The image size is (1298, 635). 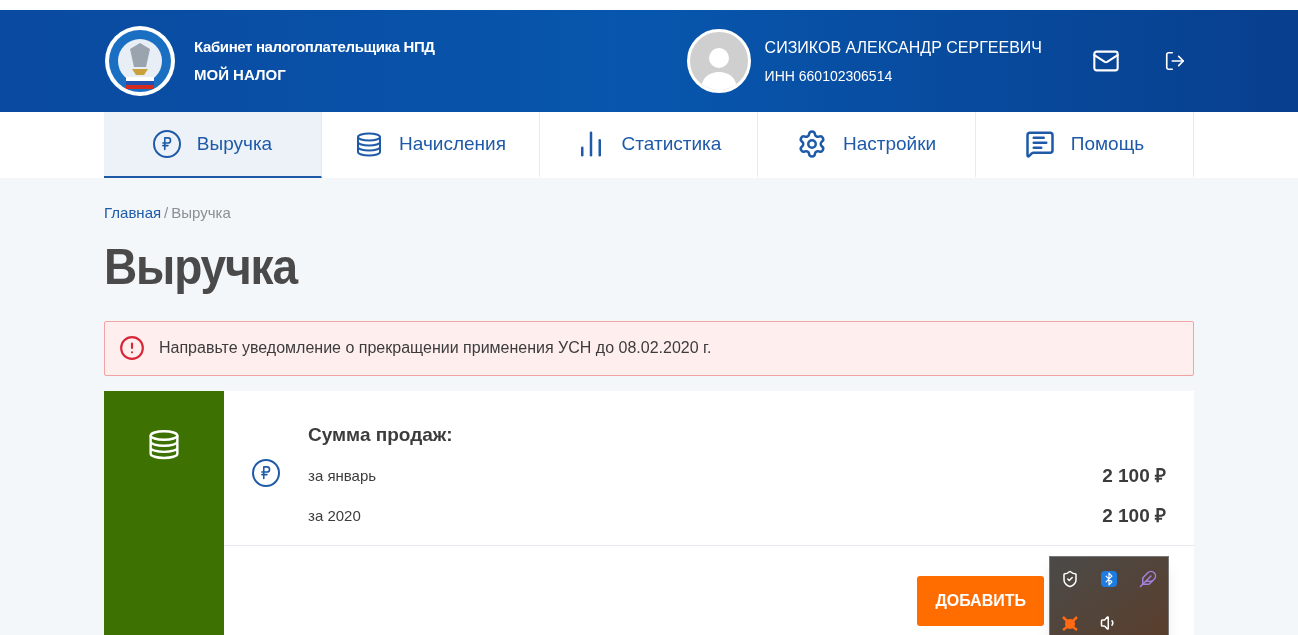 I want to click on user-name: СИЗИКОВ АЛЕКСАНДР СЕРГЕЕВИЧ, so click(x=903, y=47).